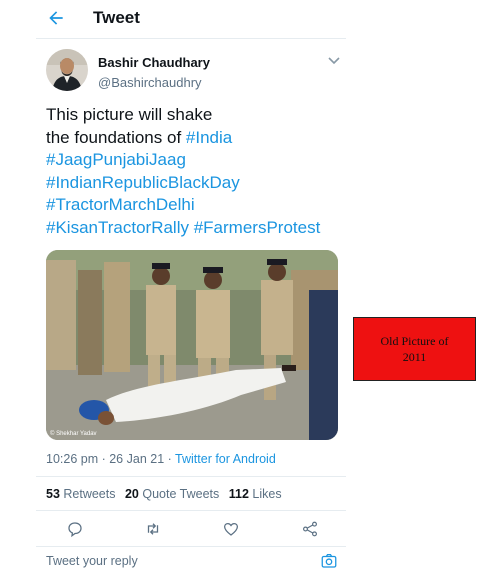 The image size is (491, 576). I want to click on back-arrow-icon, so click(56, 18).